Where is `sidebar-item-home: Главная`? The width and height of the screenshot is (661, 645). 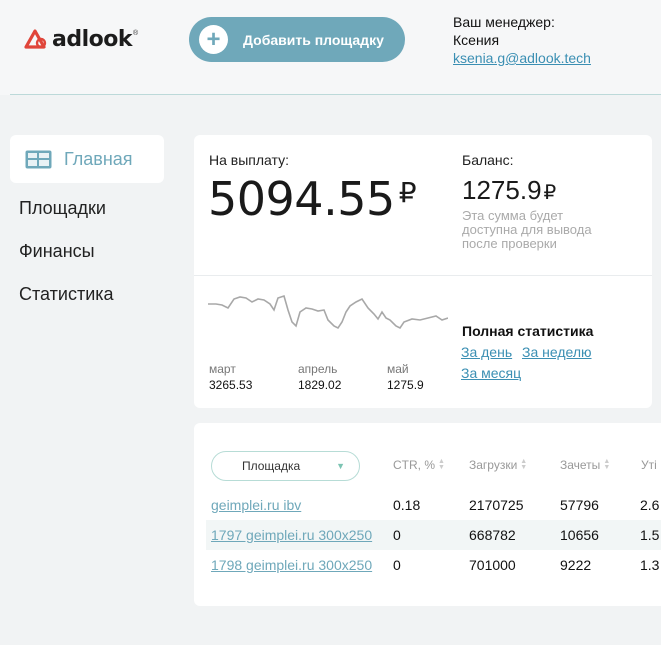 sidebar-item-home: Главная is located at coordinates (87, 159).